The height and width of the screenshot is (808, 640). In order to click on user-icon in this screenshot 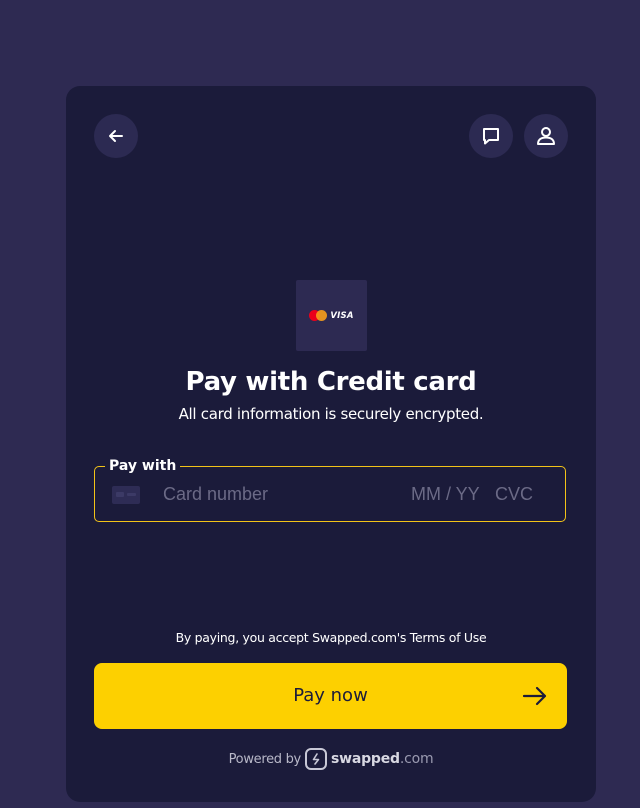, I will do `click(546, 136)`.